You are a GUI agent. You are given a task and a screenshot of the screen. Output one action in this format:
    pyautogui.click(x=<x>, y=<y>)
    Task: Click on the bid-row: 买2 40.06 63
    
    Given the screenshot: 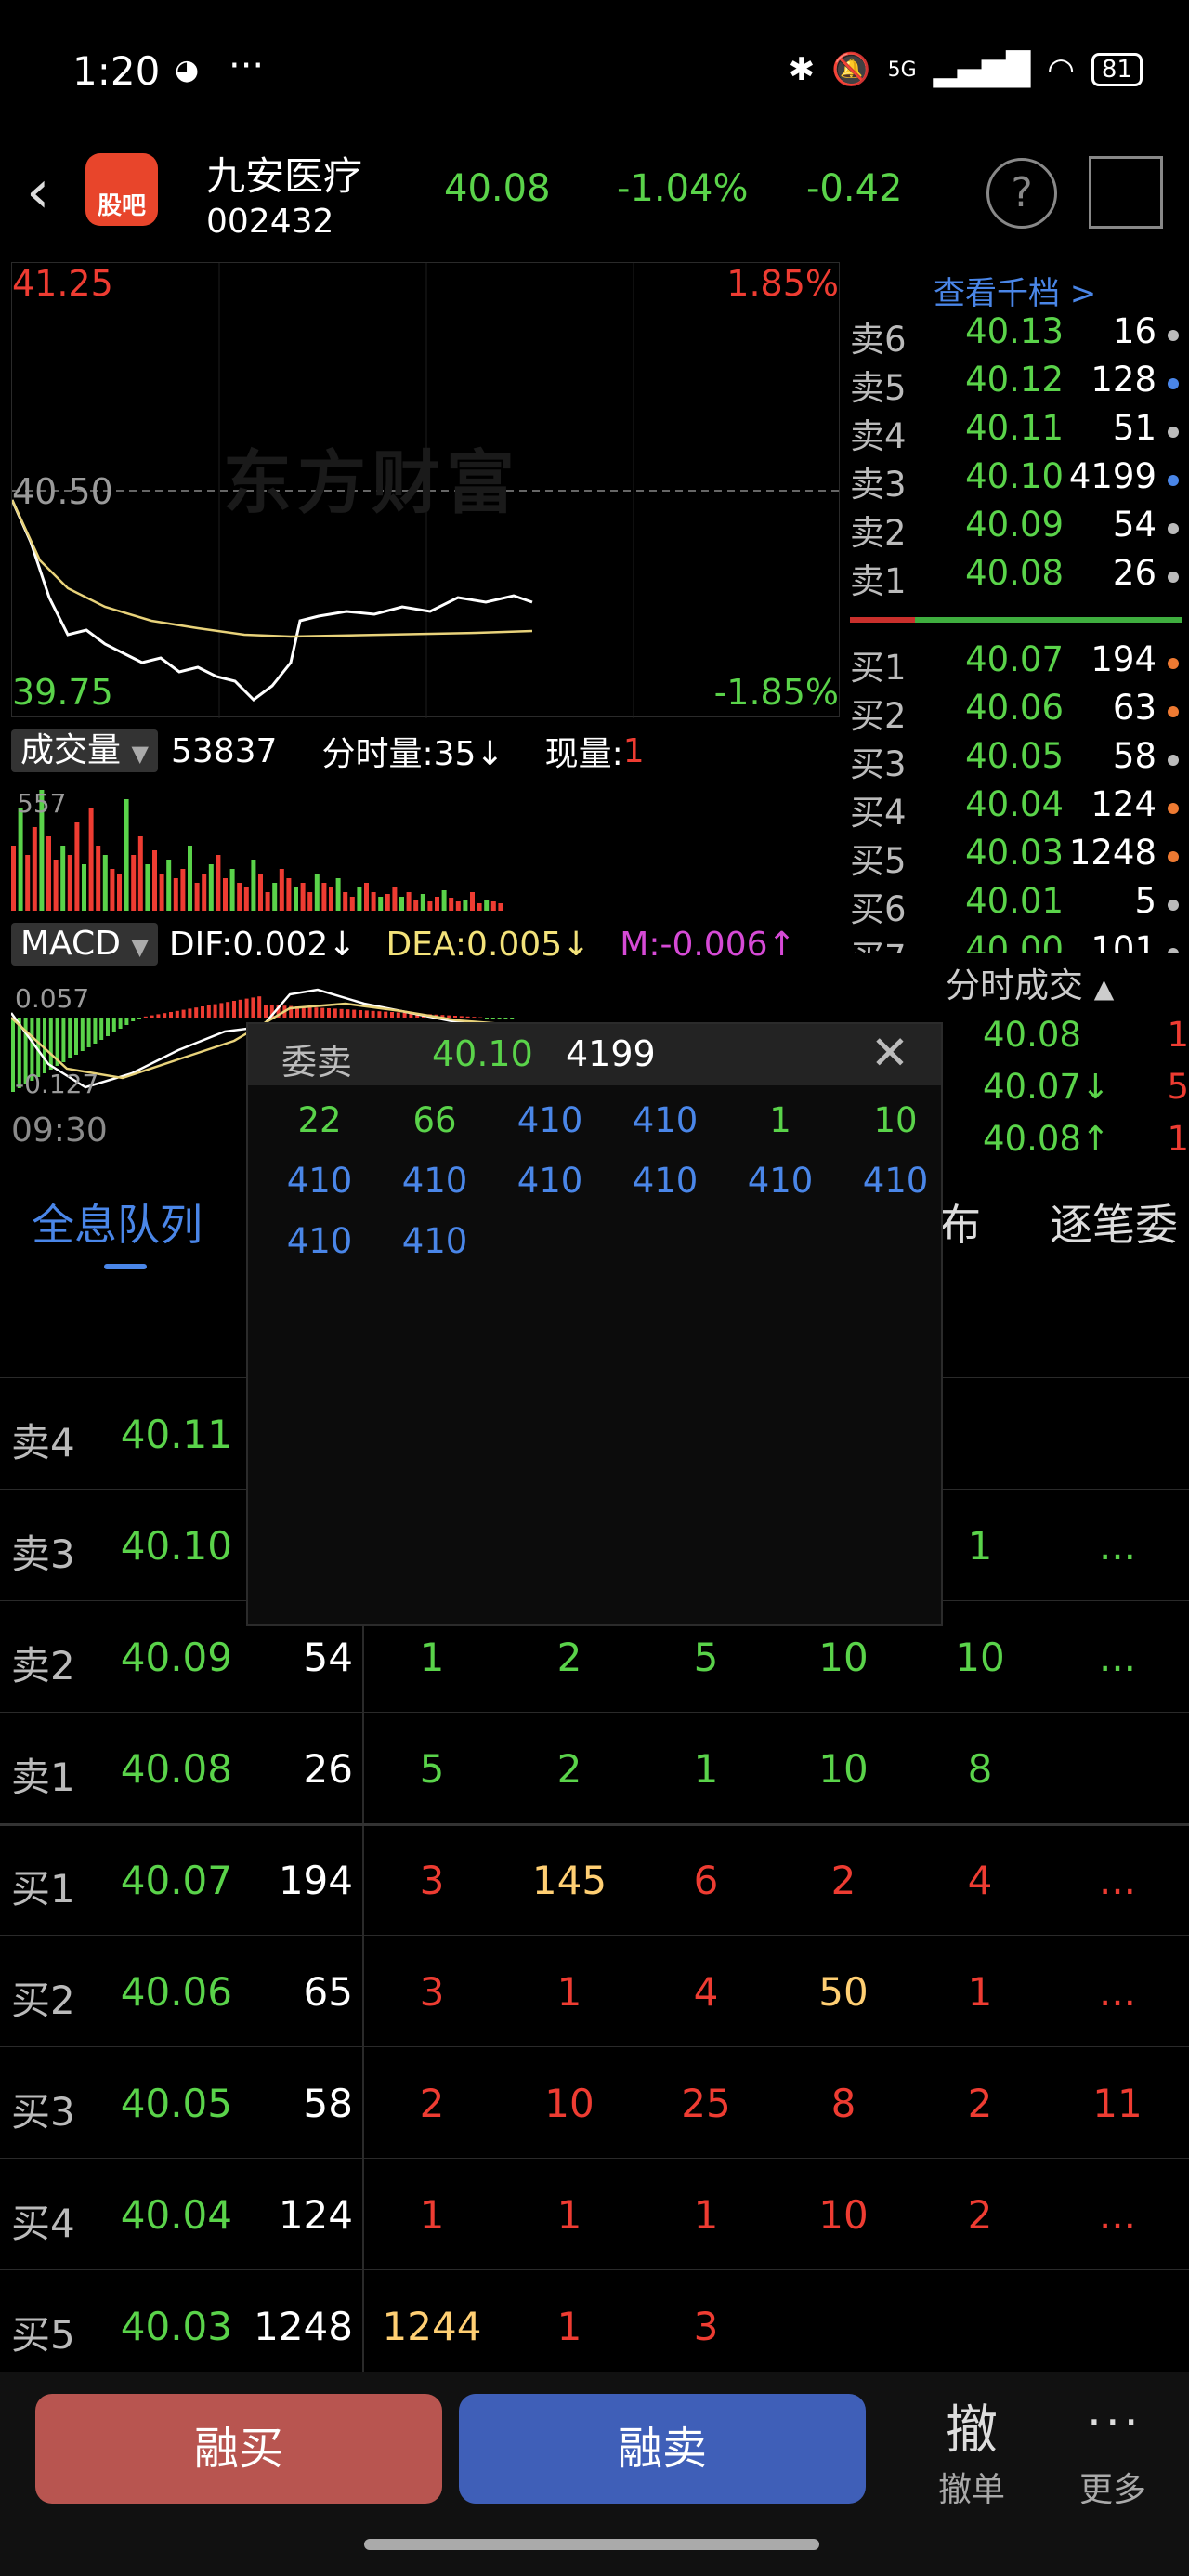 What is the action you would take?
    pyautogui.click(x=1017, y=712)
    